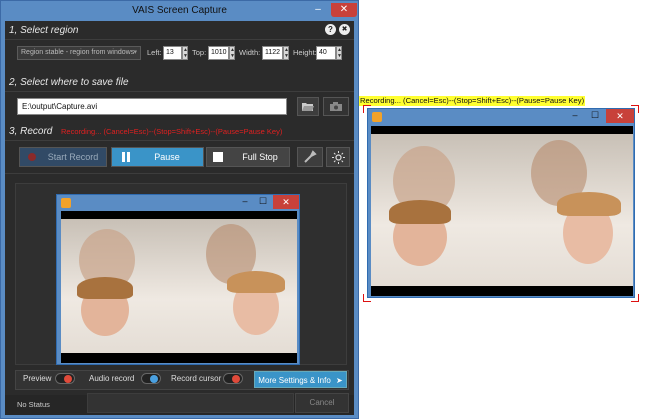 The height and width of the screenshot is (419, 650). I want to click on section-header-save: 2, Select where to save file, so click(69, 82).